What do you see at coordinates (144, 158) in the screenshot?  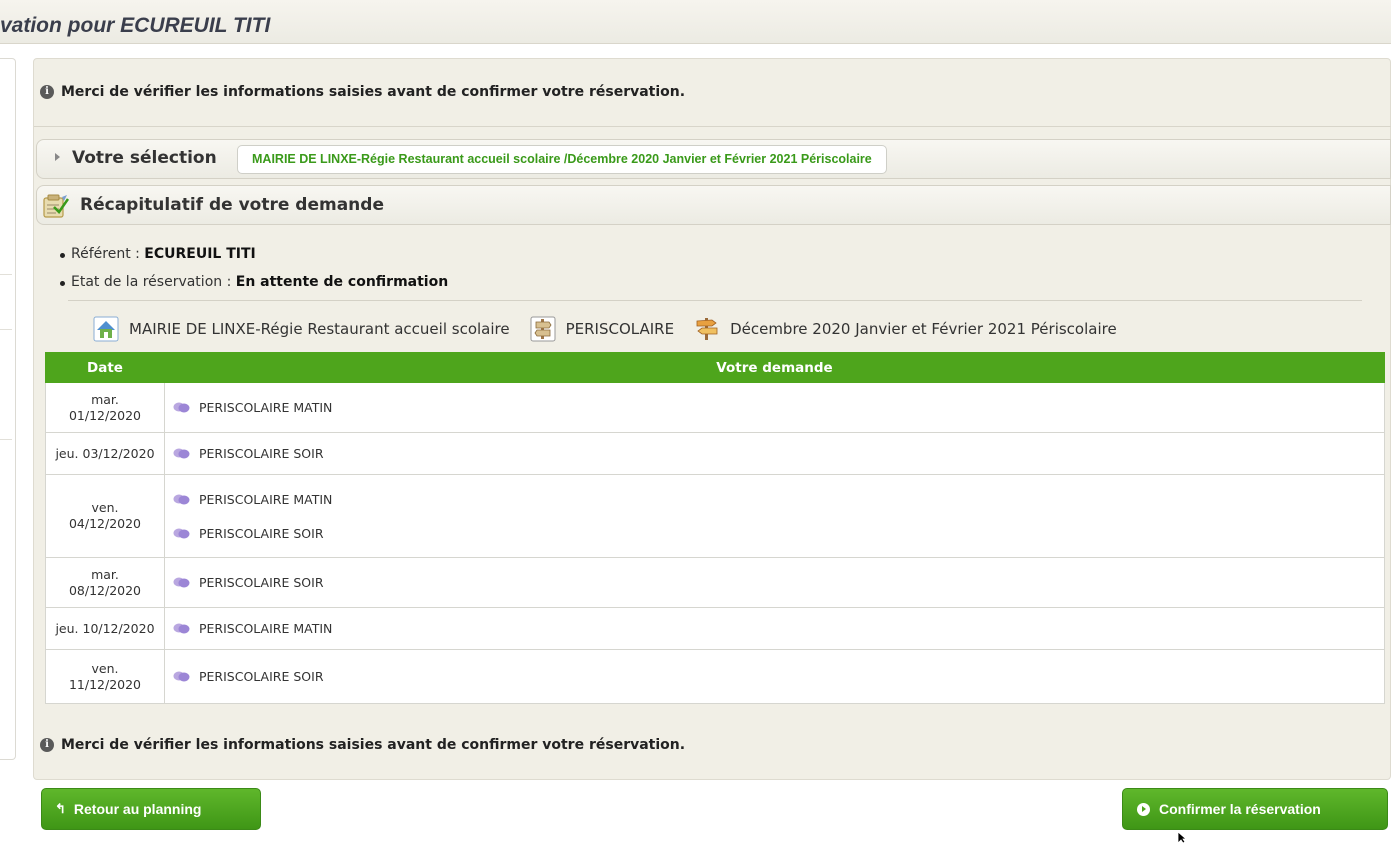 I see `selection-label: Votre sélection` at bounding box center [144, 158].